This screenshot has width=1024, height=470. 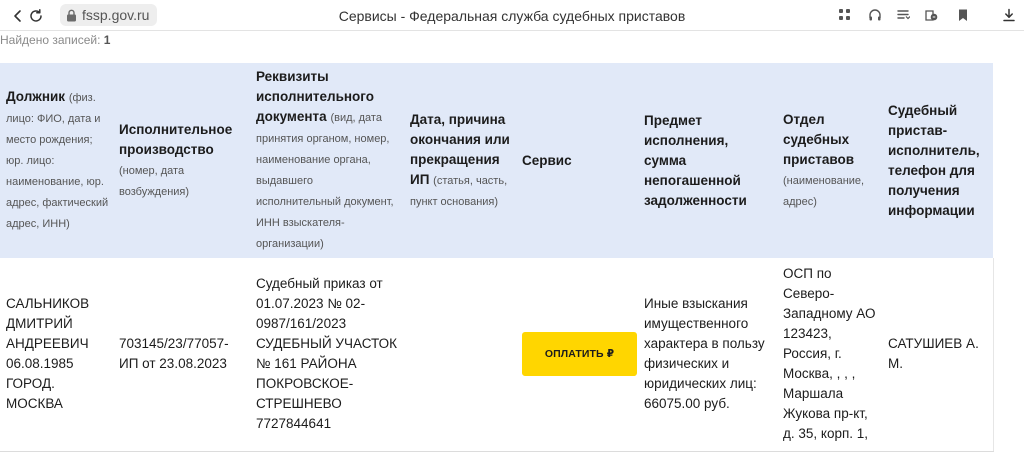 I want to click on bookmarks-list-icon, so click(x=903, y=15).